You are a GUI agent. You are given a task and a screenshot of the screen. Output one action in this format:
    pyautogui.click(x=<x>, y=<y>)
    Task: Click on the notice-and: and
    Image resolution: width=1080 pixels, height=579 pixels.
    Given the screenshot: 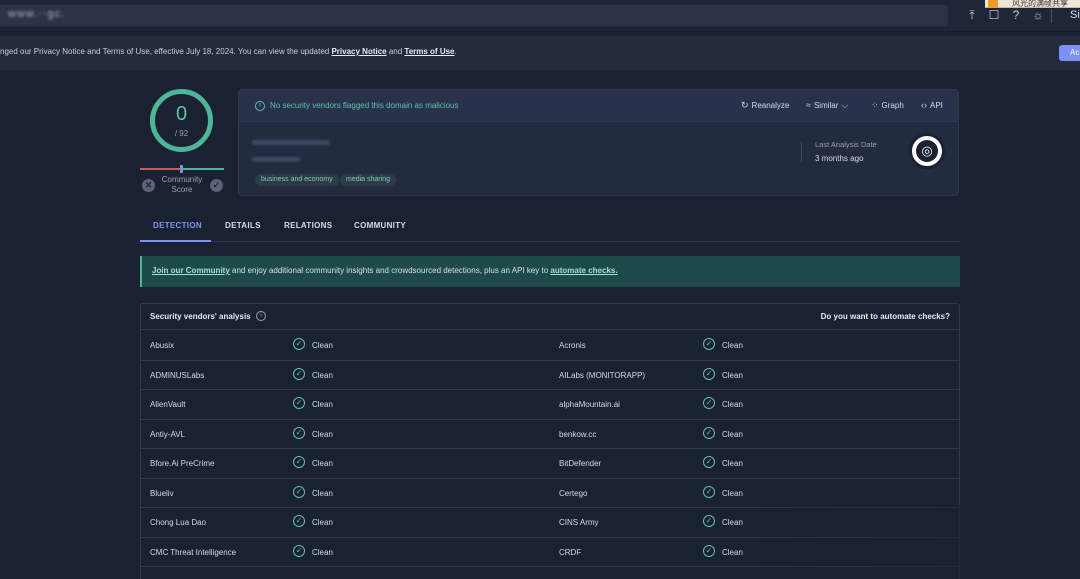 What is the action you would take?
    pyautogui.click(x=395, y=51)
    